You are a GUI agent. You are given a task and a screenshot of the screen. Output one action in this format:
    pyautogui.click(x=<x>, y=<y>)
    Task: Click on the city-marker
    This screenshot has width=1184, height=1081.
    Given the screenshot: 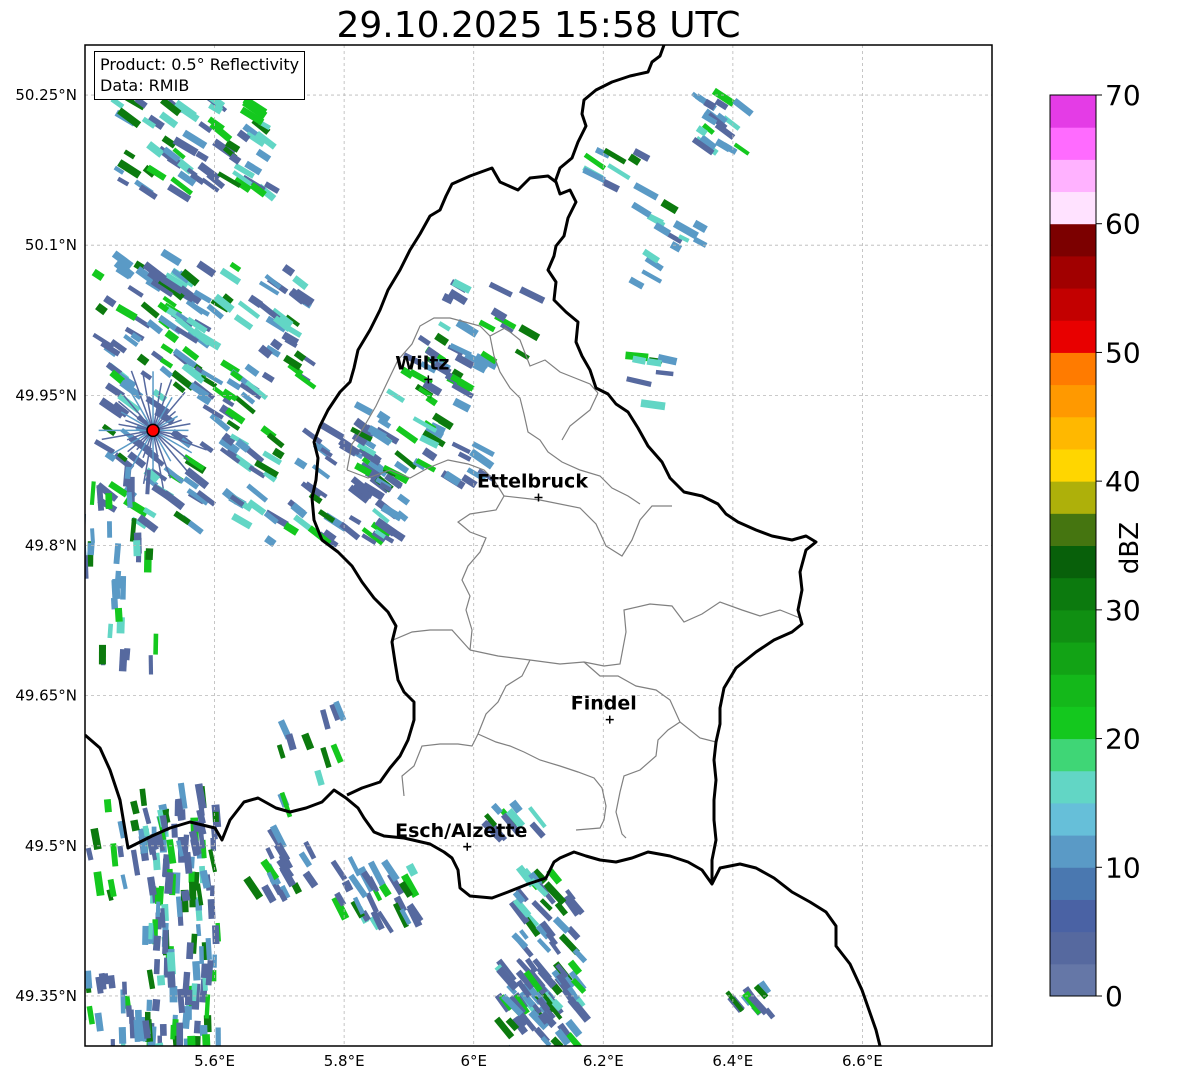 What is the action you would take?
    pyautogui.click(x=467, y=846)
    